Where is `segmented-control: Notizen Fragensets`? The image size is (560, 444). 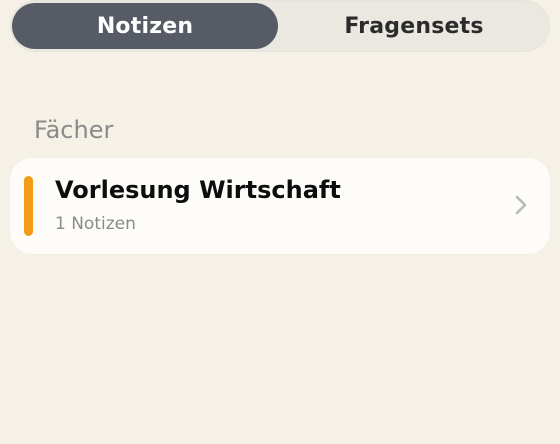 segmented-control: Notizen Fragensets is located at coordinates (280, 26).